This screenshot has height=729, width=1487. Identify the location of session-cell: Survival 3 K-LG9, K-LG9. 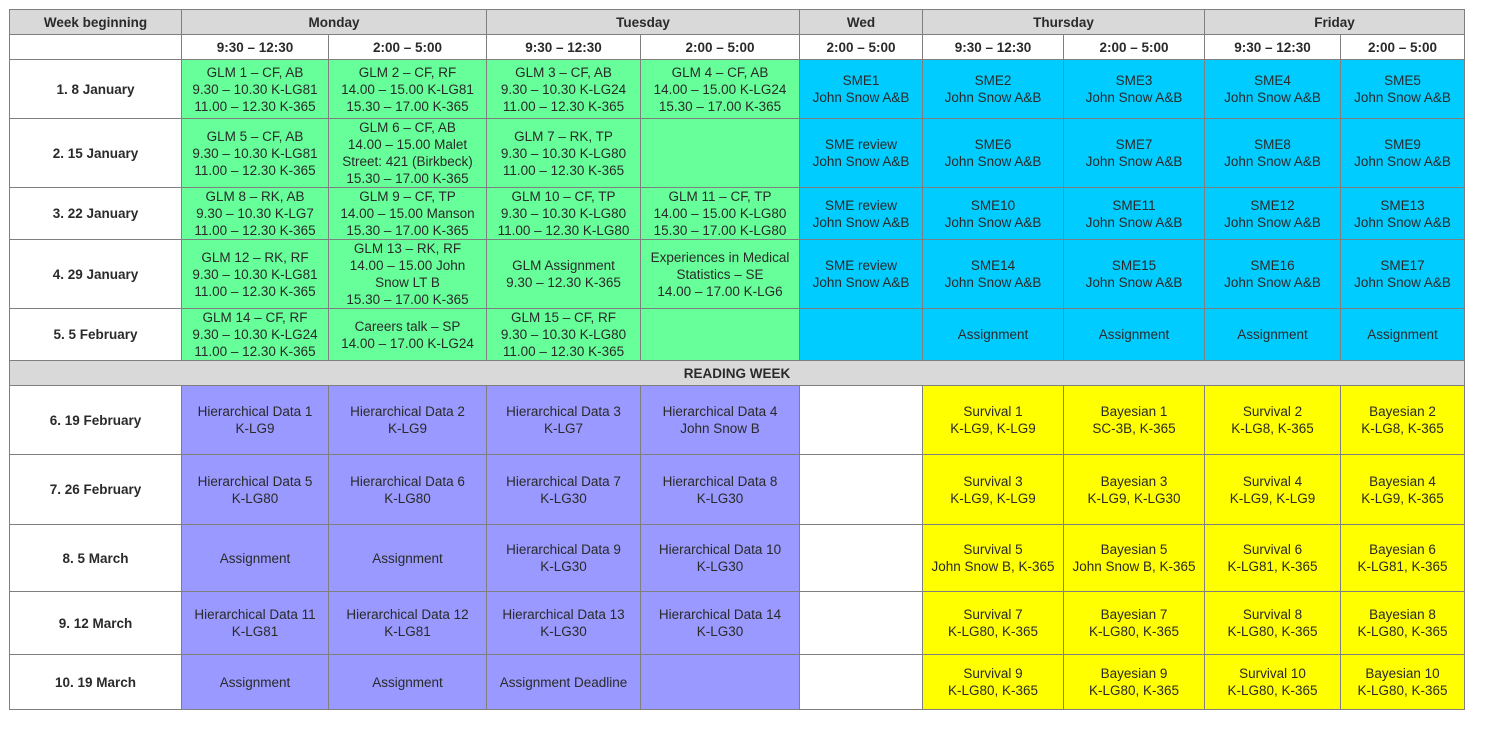
(993, 489).